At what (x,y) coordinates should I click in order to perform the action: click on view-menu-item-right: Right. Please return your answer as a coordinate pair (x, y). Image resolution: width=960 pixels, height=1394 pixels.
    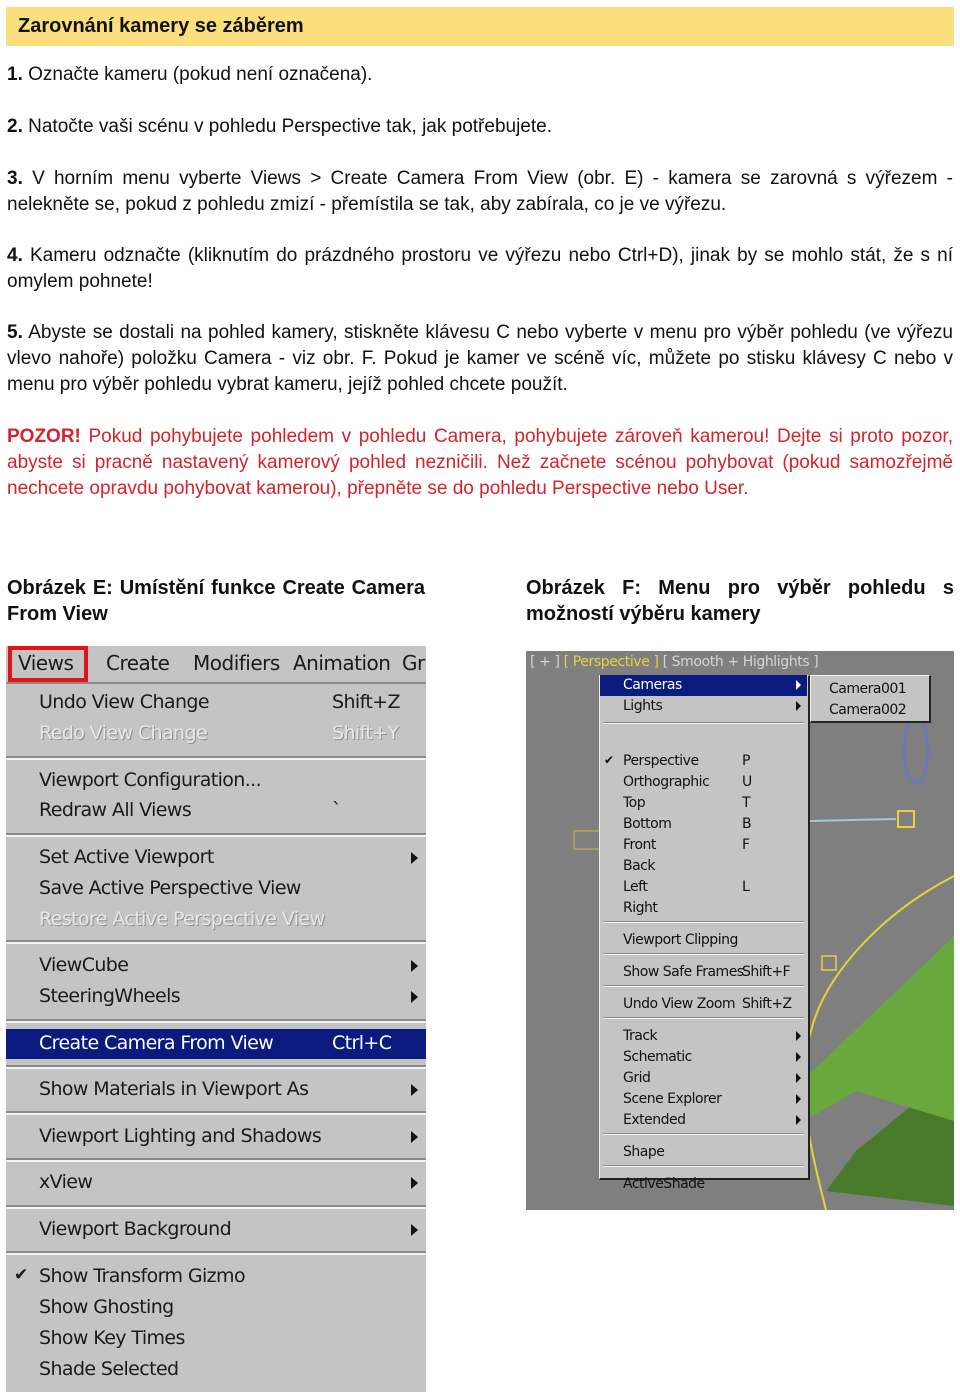
    Looking at the image, I should click on (703, 908).